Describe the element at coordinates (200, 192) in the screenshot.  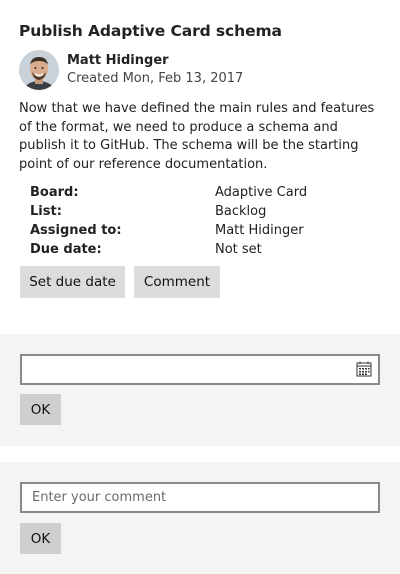
I see `fact-row: Board: Adaptive Card` at that location.